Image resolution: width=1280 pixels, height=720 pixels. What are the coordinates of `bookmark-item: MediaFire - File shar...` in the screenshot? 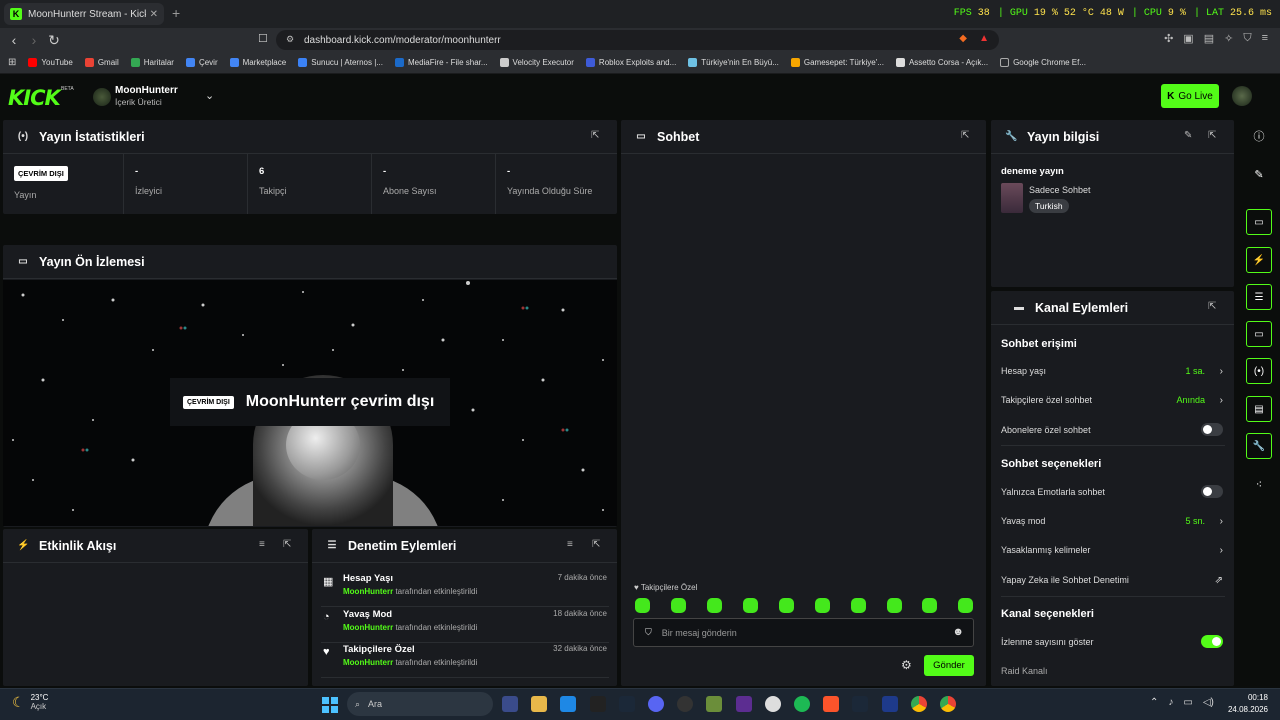 It's located at (441, 62).